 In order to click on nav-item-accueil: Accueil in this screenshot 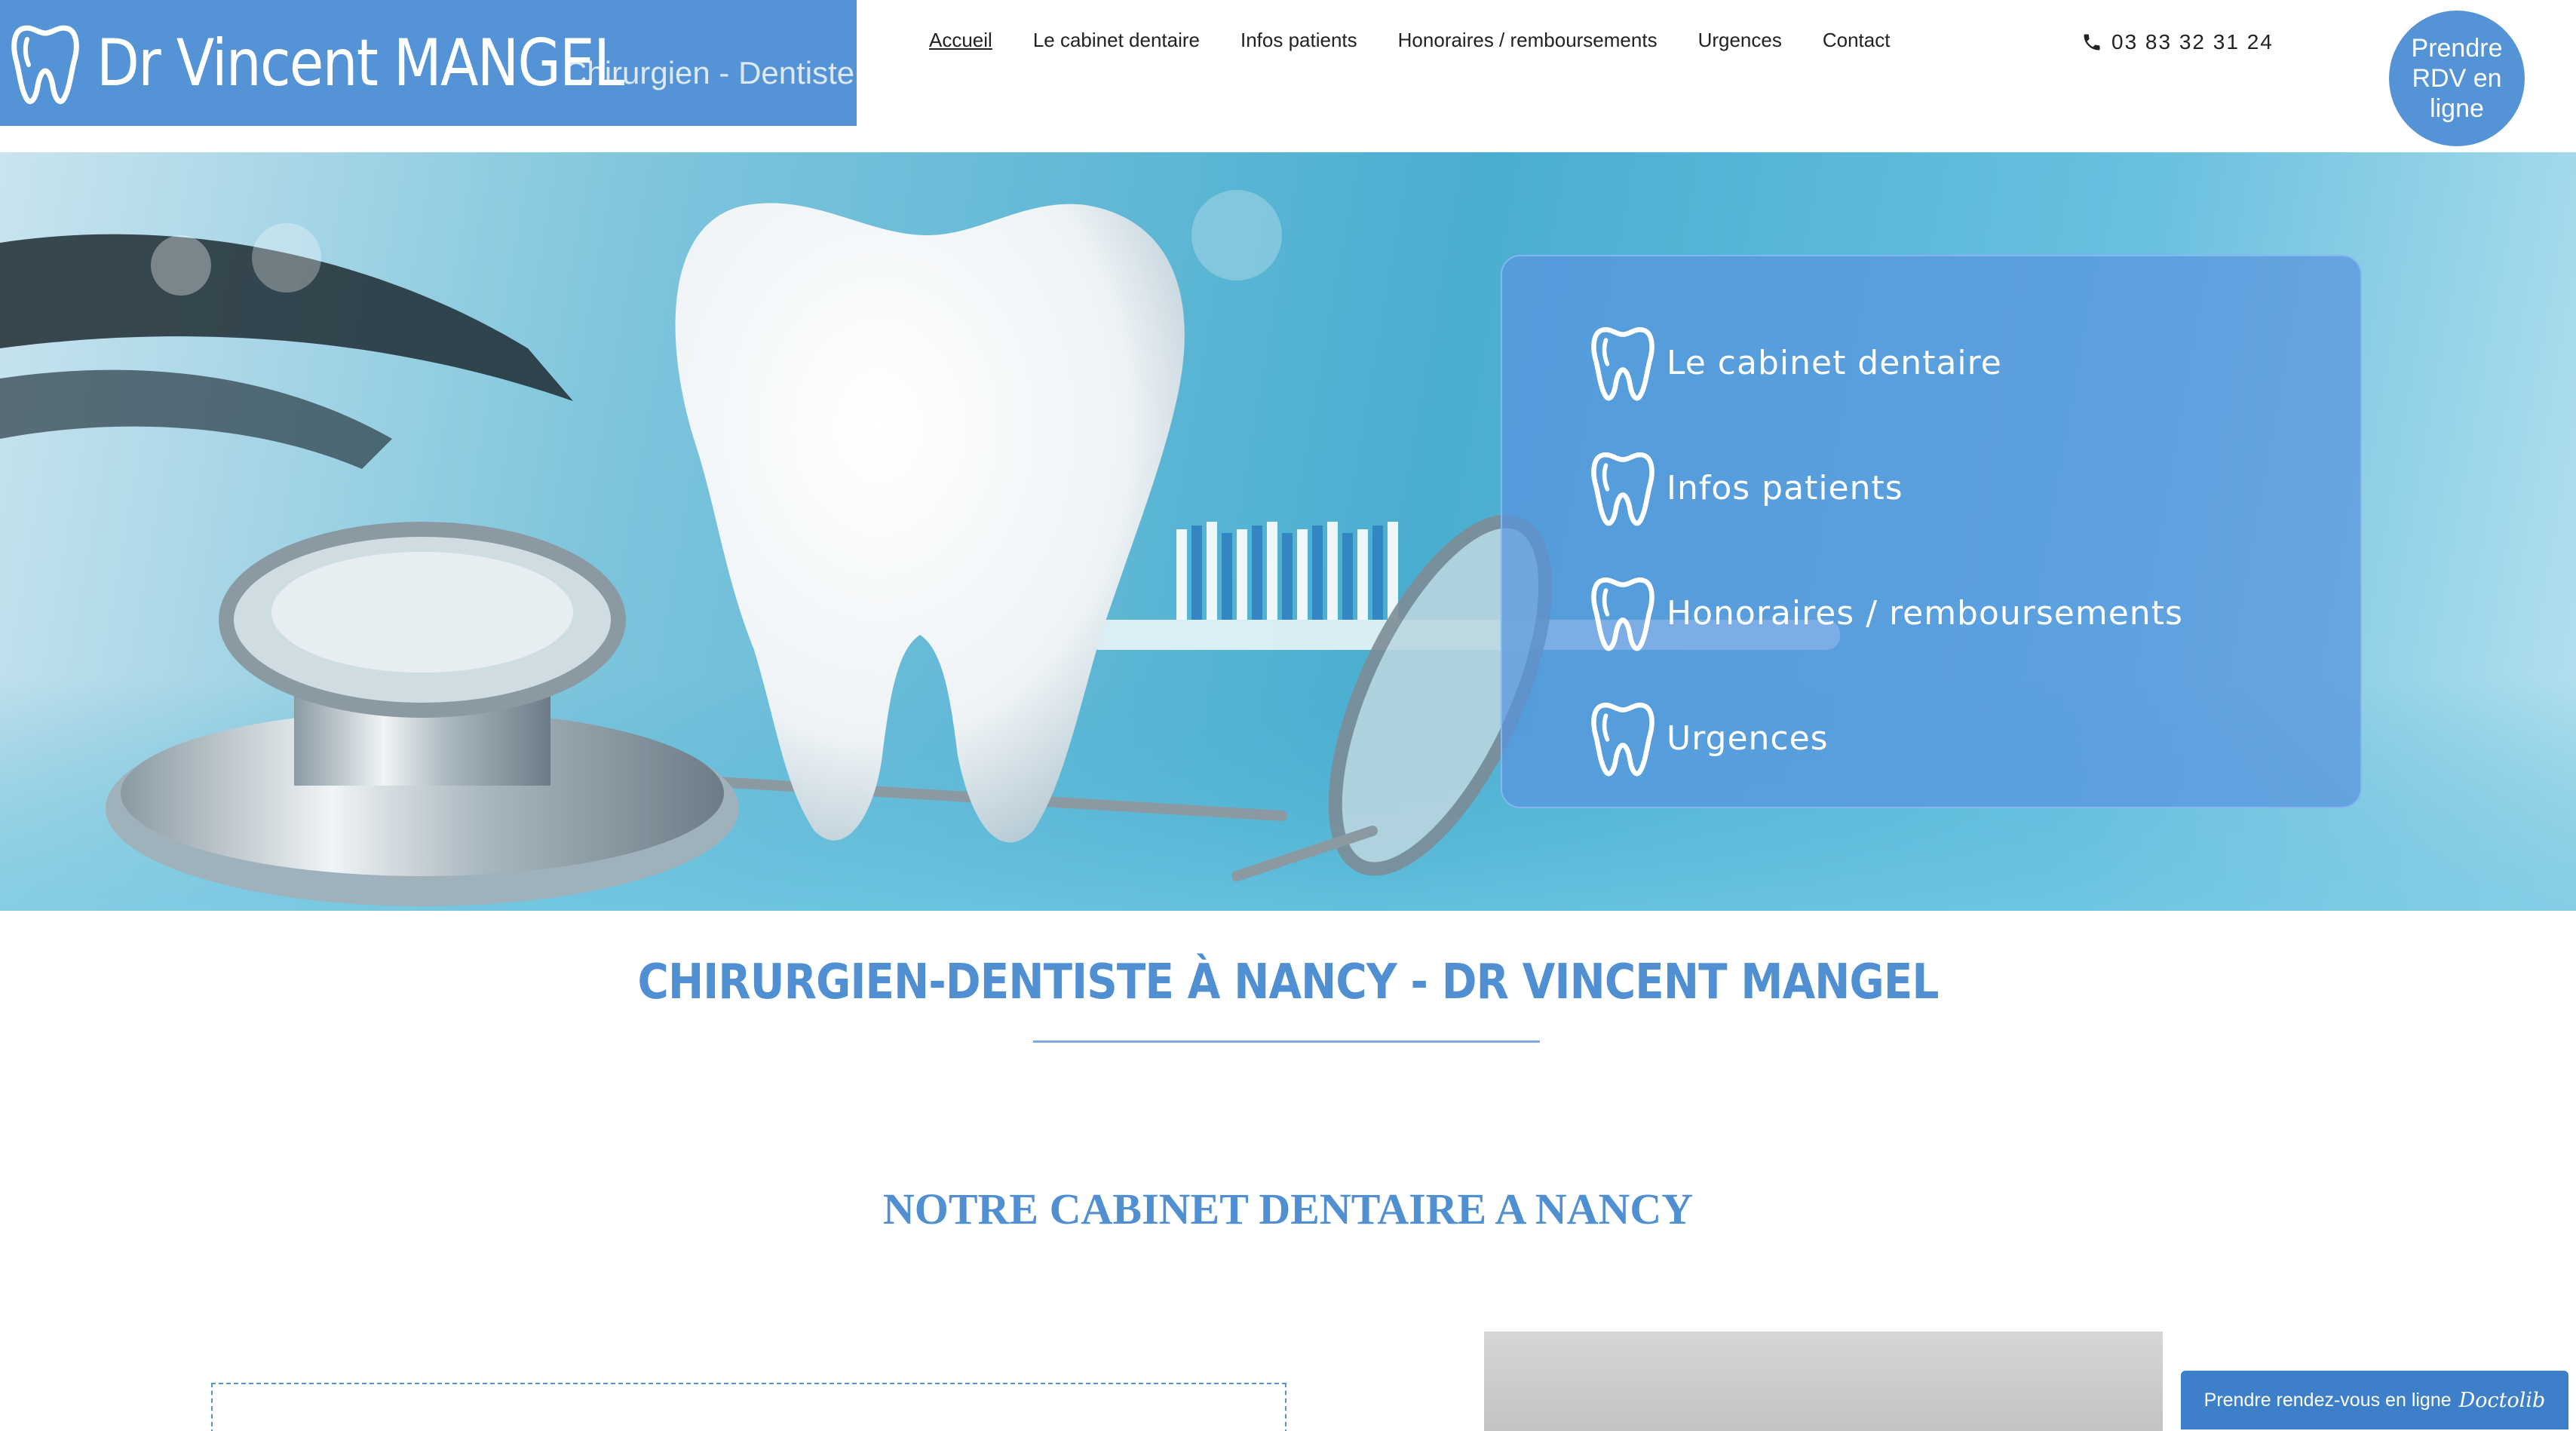, I will do `click(960, 40)`.